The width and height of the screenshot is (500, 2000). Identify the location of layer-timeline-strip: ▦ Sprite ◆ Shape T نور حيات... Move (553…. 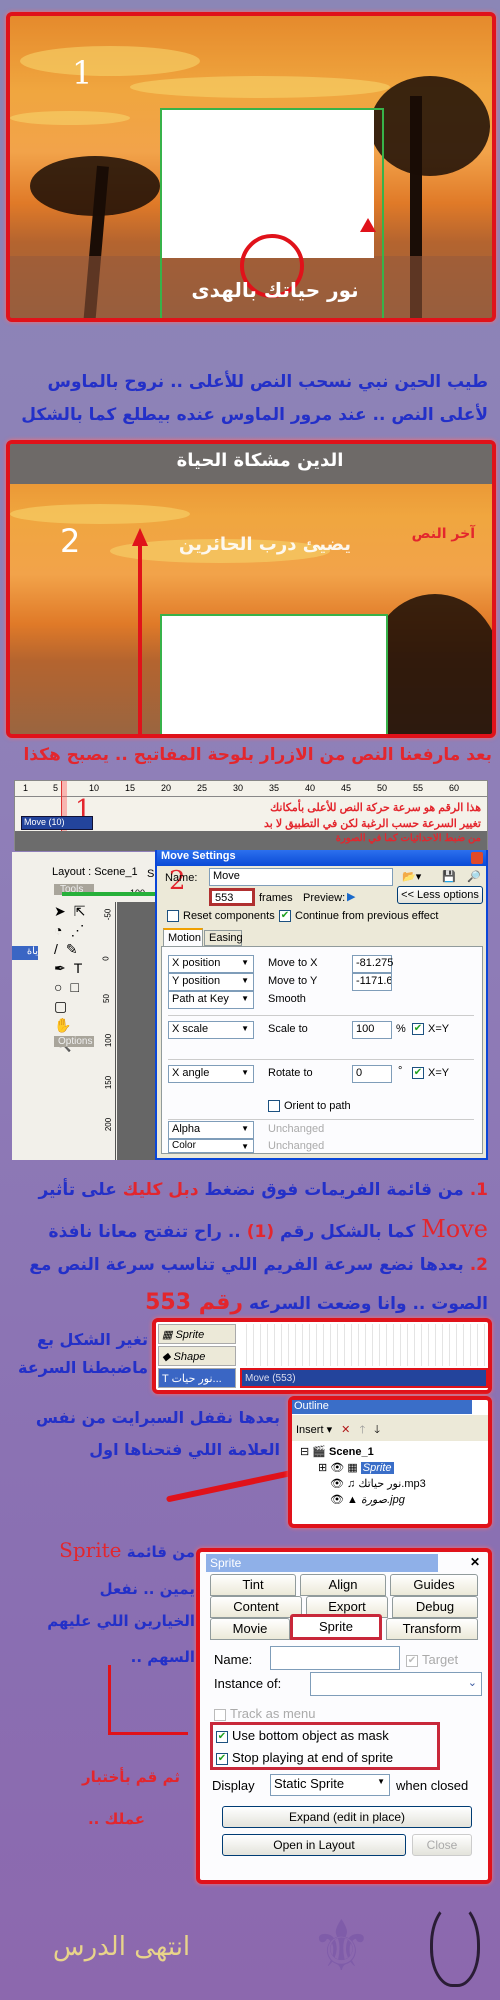
(322, 1356).